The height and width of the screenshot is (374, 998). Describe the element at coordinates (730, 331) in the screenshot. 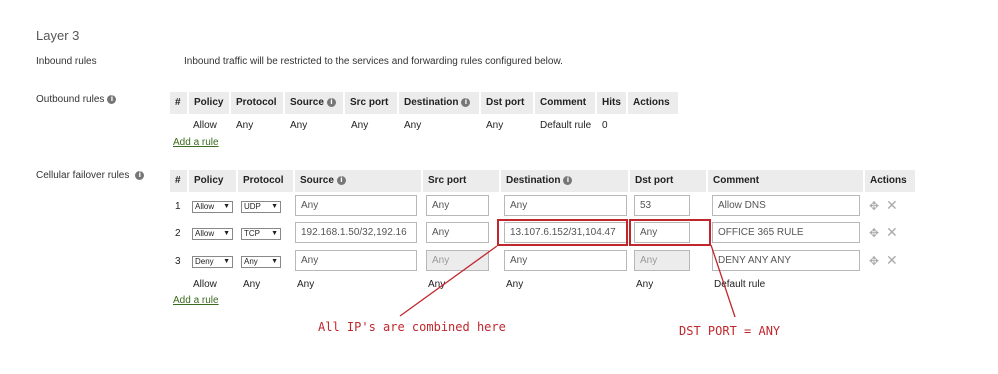

I see `dst-port-note: DST PORT = ANY` at that location.